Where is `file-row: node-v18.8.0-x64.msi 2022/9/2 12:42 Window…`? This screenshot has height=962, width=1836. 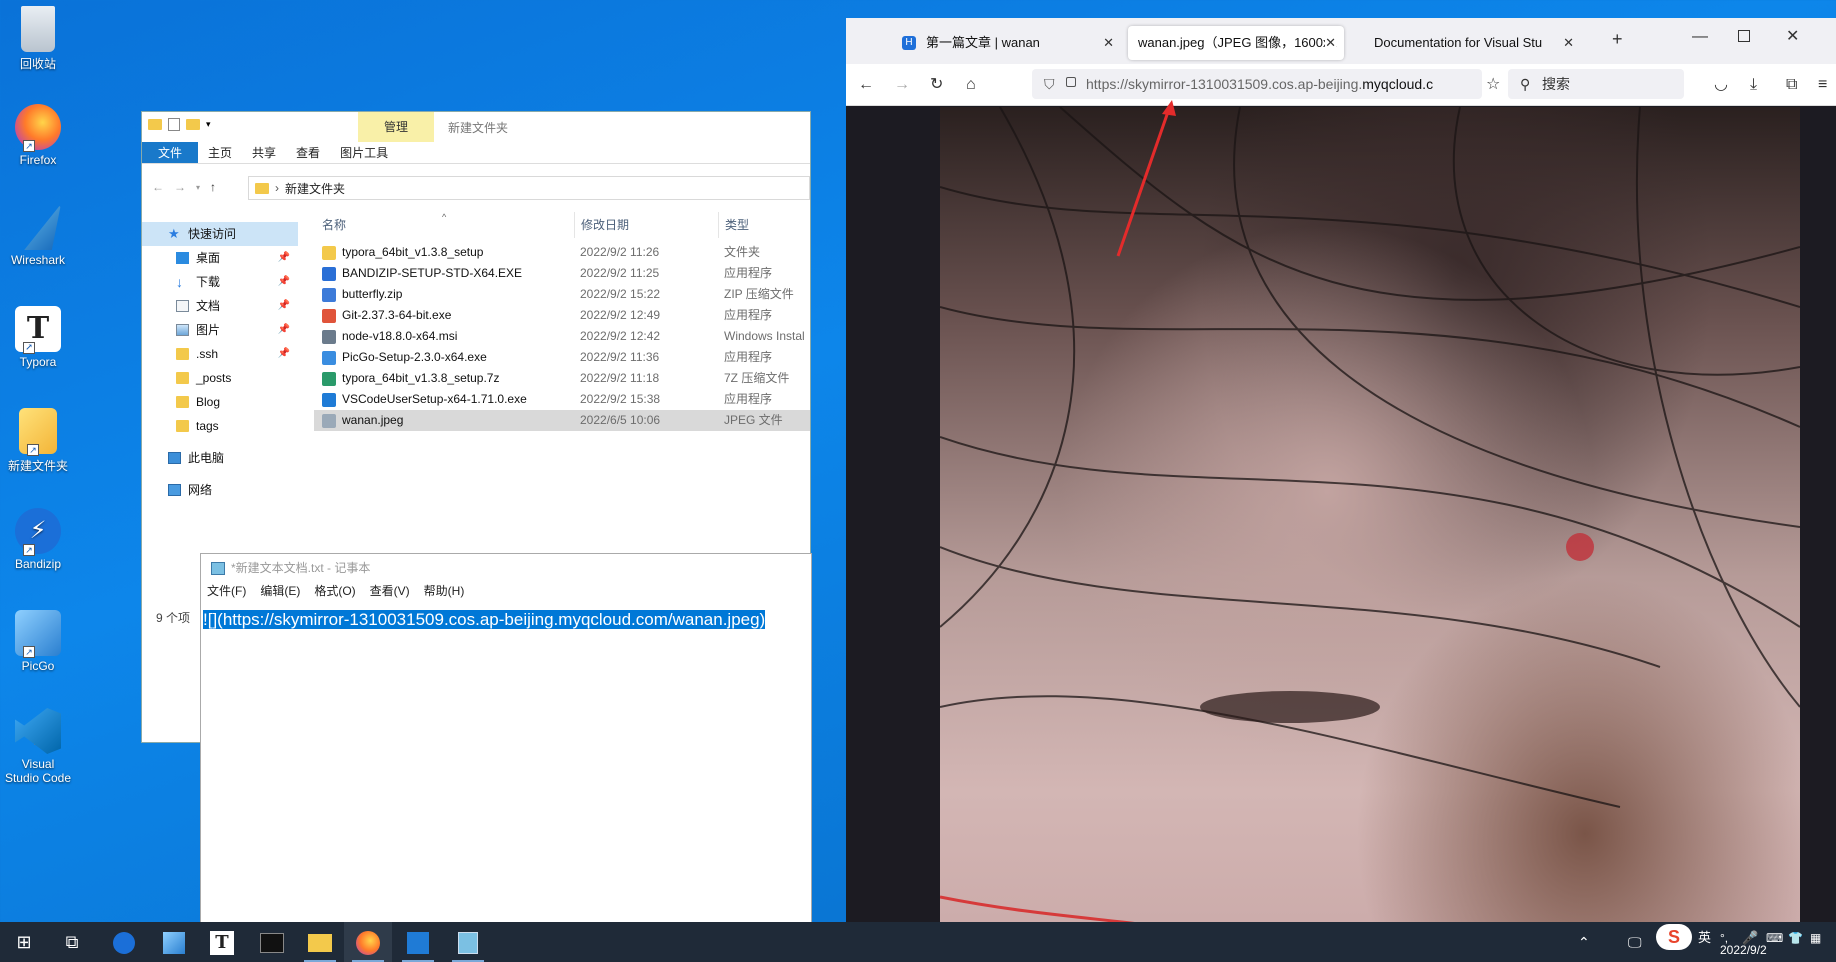 file-row: node-v18.8.0-x64.msi 2022/9/2 12:42 Window… is located at coordinates (562, 336).